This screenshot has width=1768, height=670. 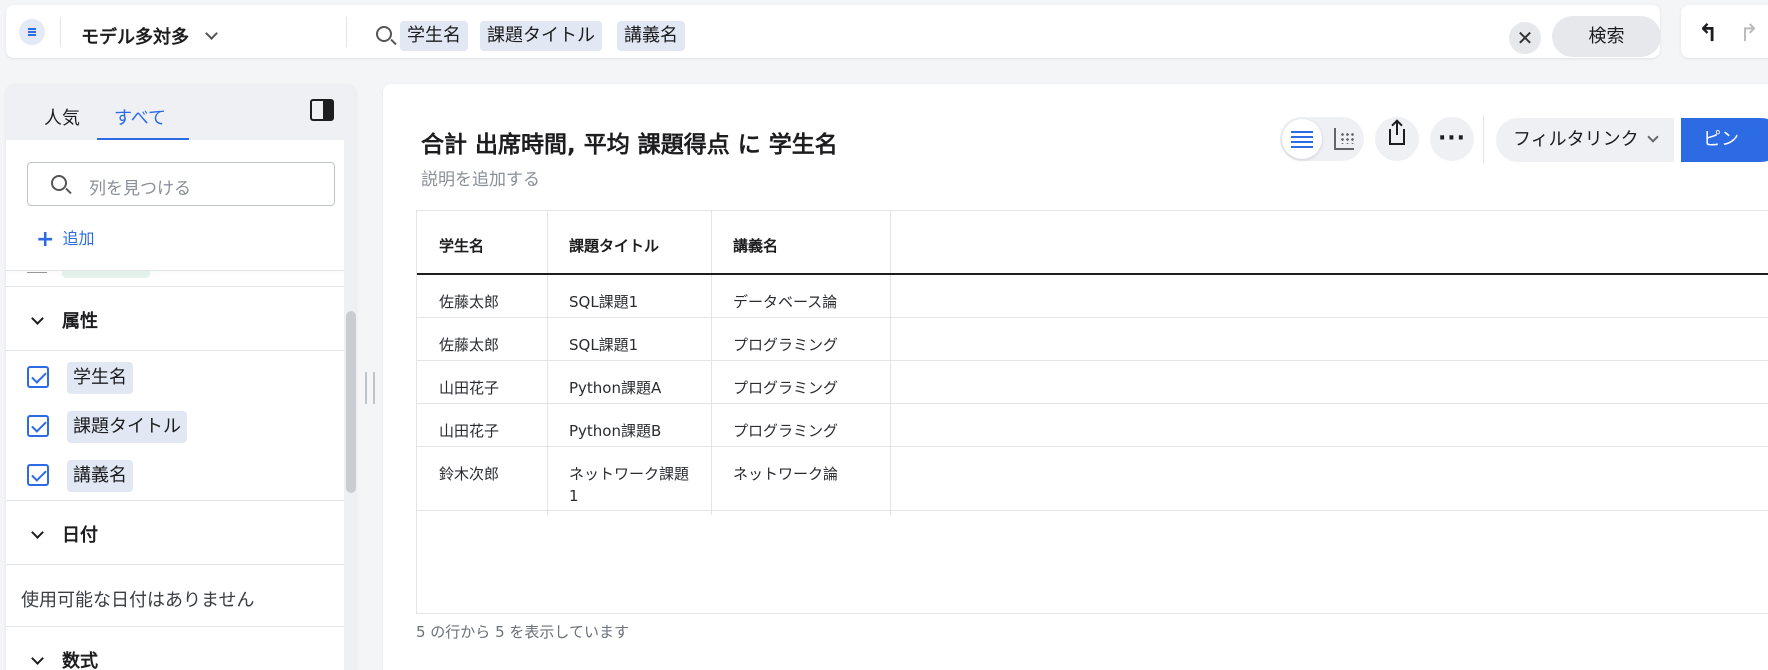 What do you see at coordinates (1576, 139) in the screenshot?
I see `filter-link-label: フィルタリンク` at bounding box center [1576, 139].